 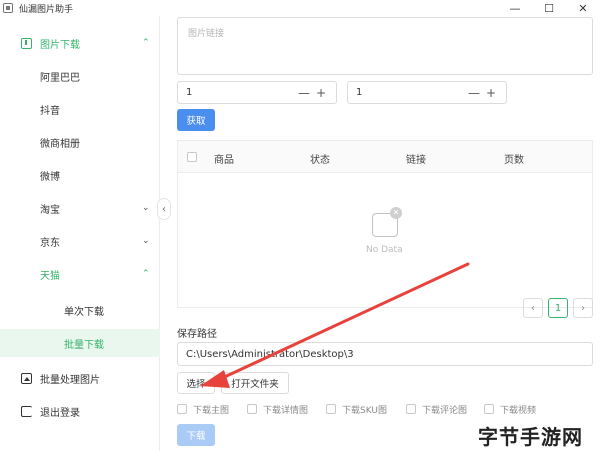 I want to click on column-header-link: 链接, so click(x=416, y=160).